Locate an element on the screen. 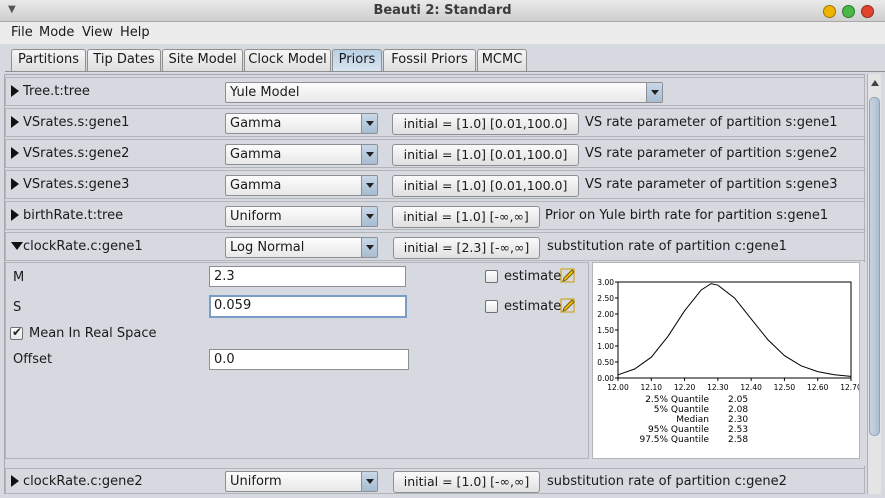 Image resolution: width=885 pixels, height=498 pixels. tab-divider is located at coordinates (445, 71).